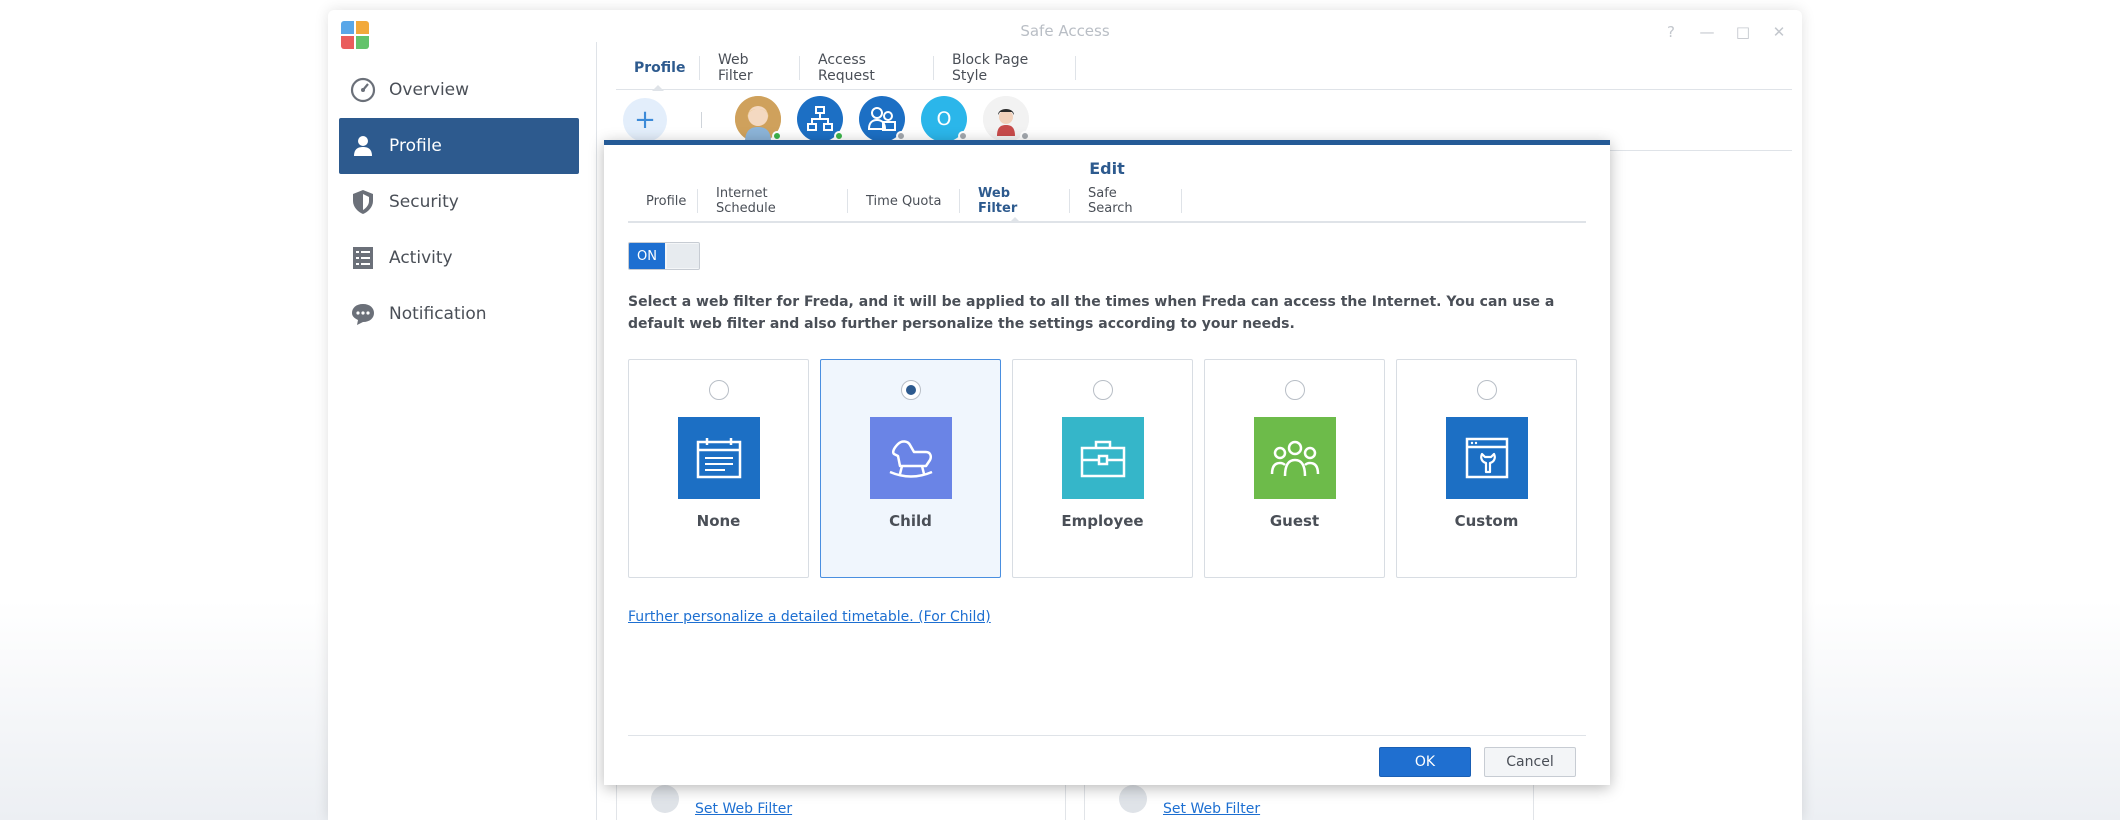  I want to click on row-separator, so click(701, 120).